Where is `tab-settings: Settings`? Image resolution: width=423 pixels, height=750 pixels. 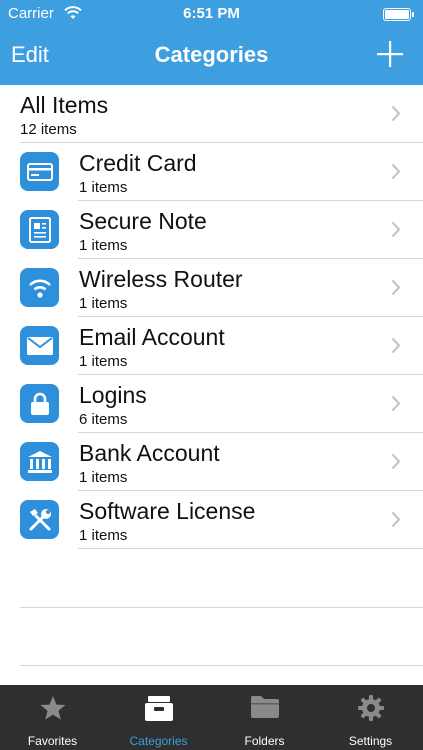 tab-settings: Settings is located at coordinates (370, 717).